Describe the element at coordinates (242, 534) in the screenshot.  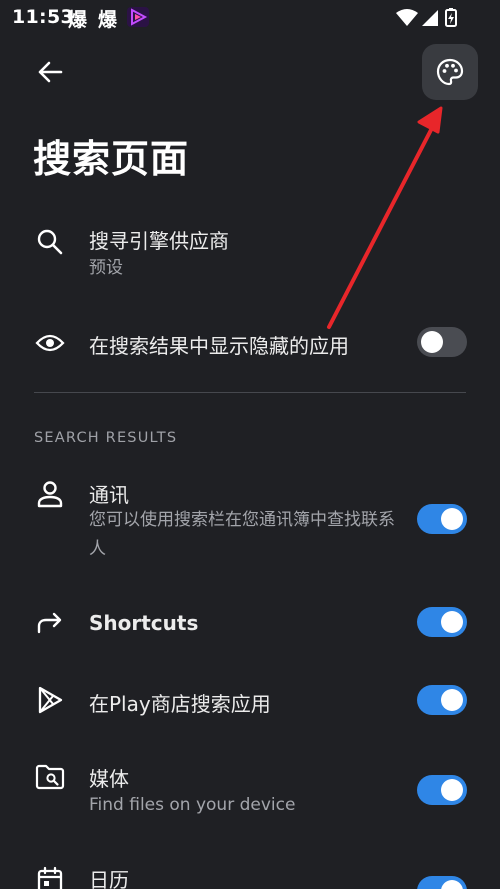
I see `contacts-description: 您可以使用搜索栏在您通讯簿中查找联系人` at that location.